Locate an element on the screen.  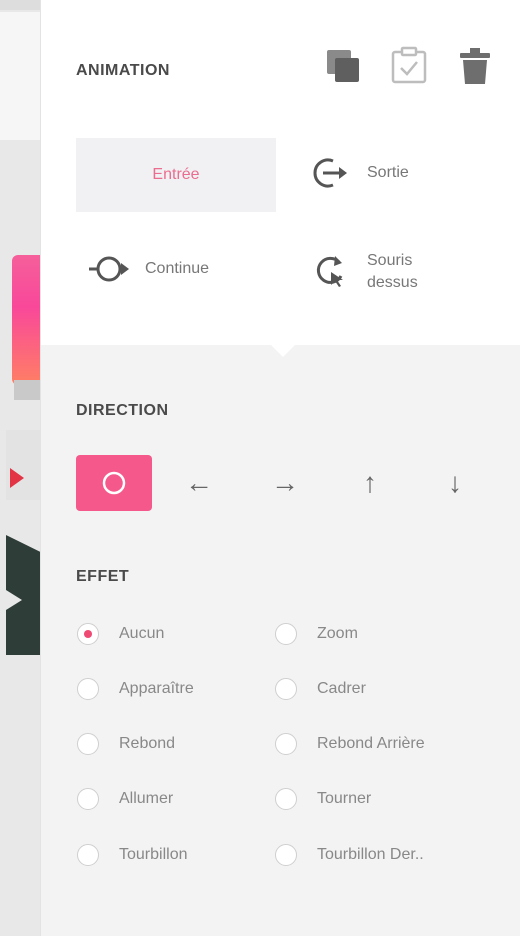
effect-option-apparaitre: Apparaître is located at coordinates (135, 689).